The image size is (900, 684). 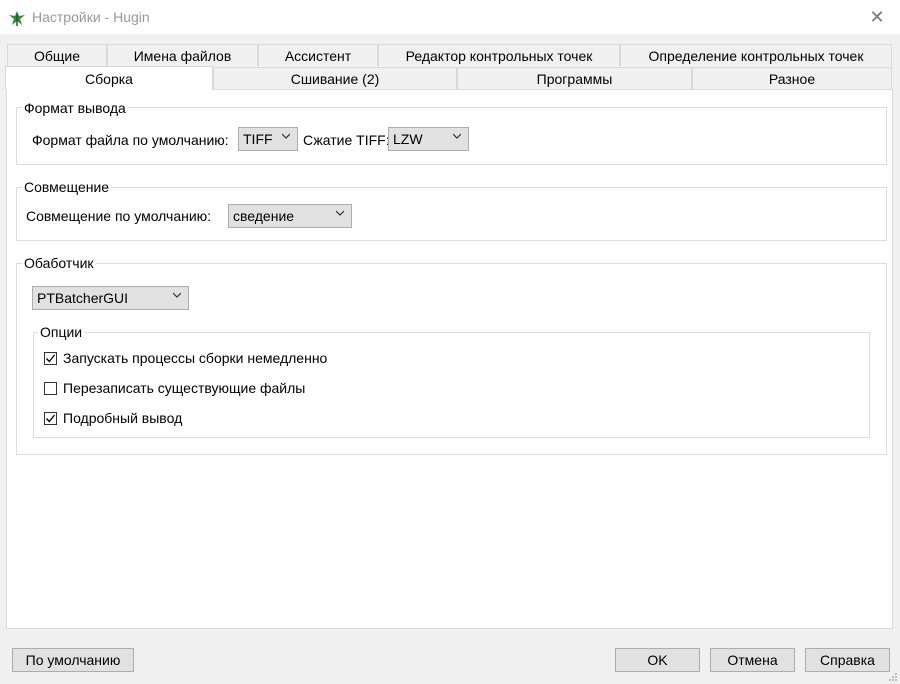 I want to click on default-blending-select: сведение, so click(x=290, y=216).